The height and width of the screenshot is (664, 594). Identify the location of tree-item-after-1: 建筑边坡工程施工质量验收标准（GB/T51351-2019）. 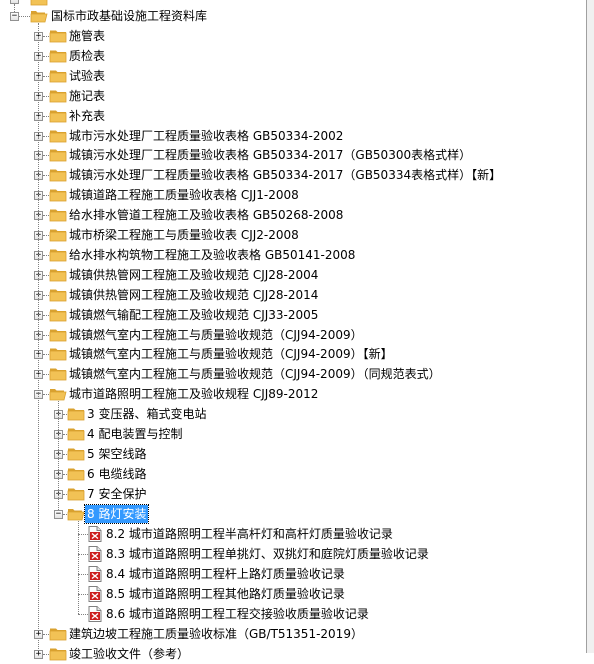
(216, 634).